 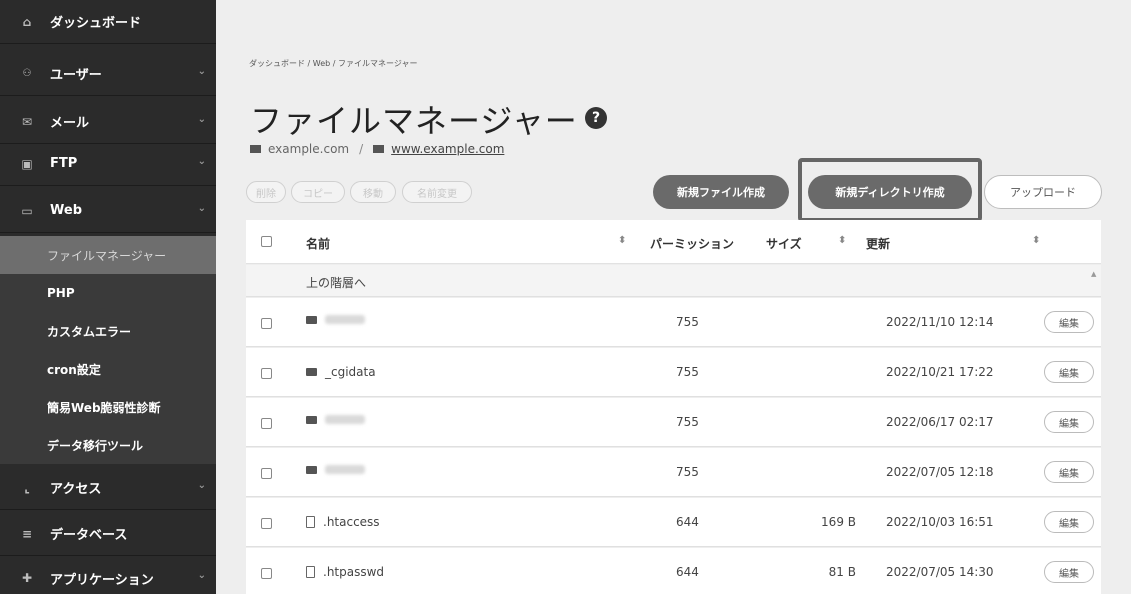 I want to click on table-header: 名前 ⬍ パーミッション サイズ ⬍ 更新 ⬍, so click(x=673, y=242).